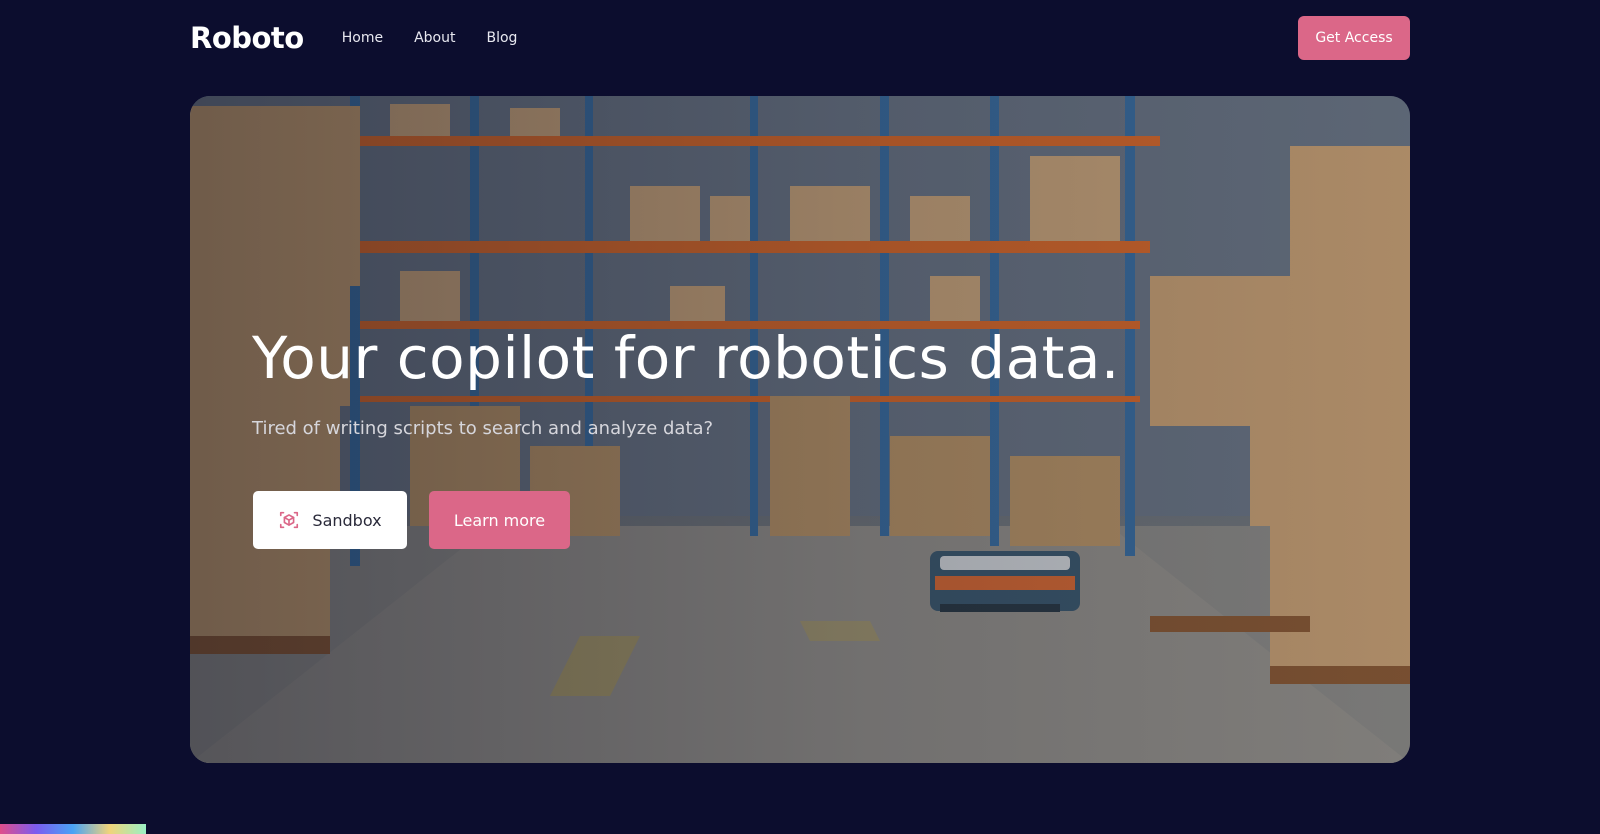 The image size is (1600, 834). I want to click on sandbox-button: Sandbox, so click(330, 520).